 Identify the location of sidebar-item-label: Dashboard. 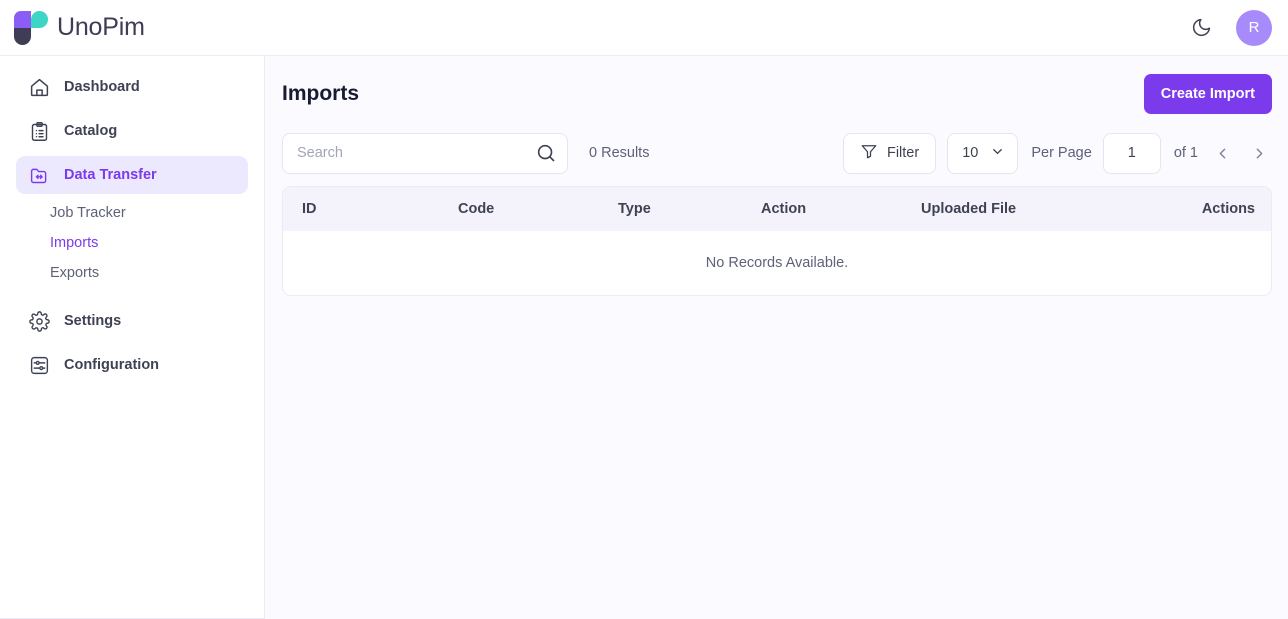
(102, 87).